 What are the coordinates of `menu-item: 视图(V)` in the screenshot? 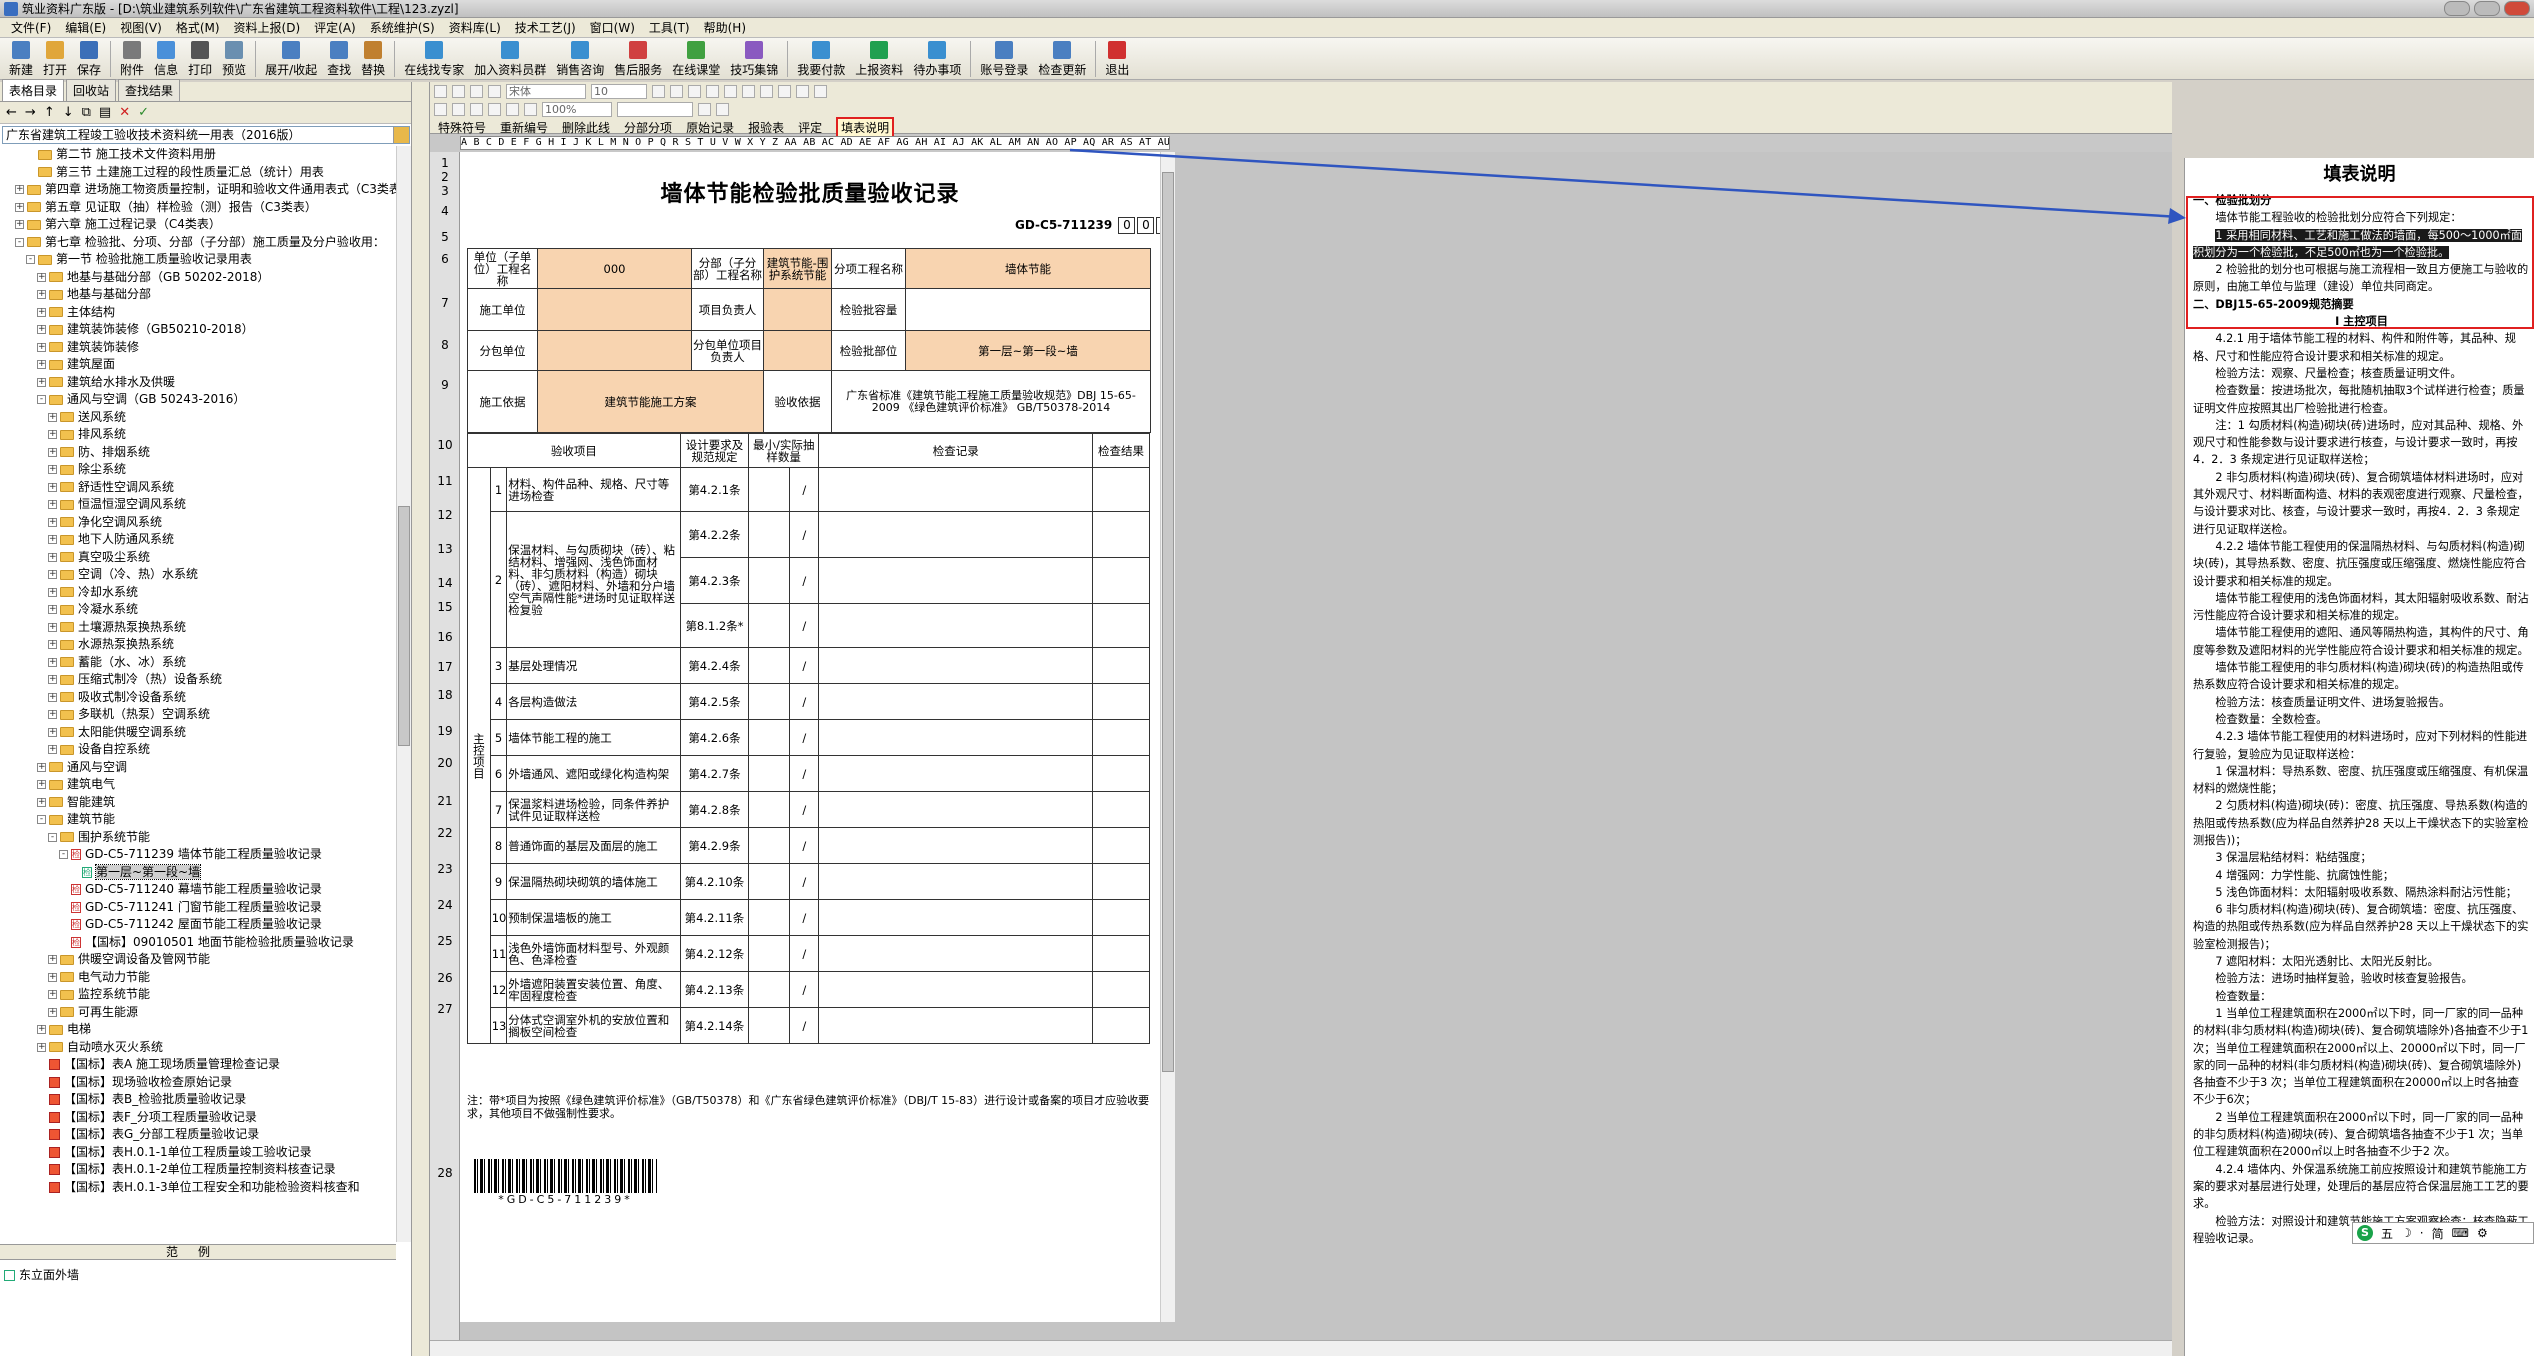 It's located at (141, 27).